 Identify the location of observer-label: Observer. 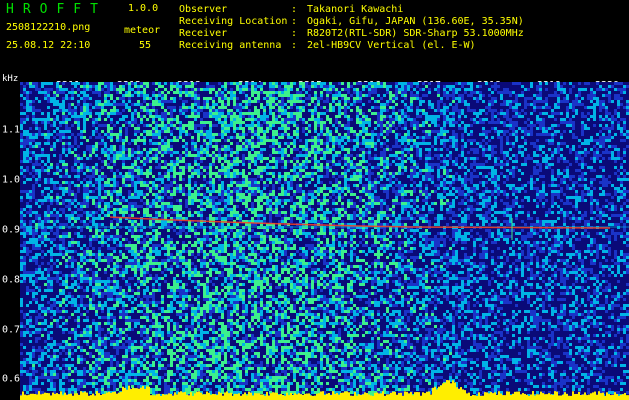
(203, 9).